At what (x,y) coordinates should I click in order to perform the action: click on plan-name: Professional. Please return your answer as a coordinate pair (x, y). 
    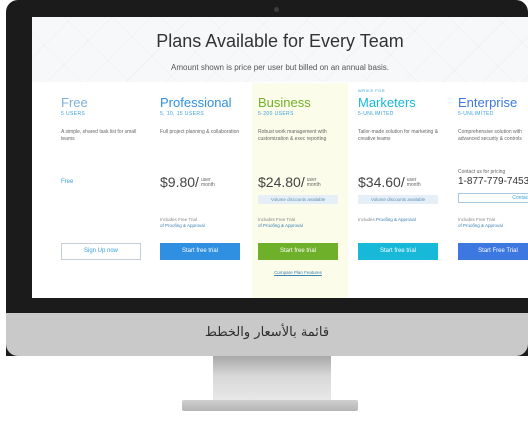
    Looking at the image, I should click on (196, 102).